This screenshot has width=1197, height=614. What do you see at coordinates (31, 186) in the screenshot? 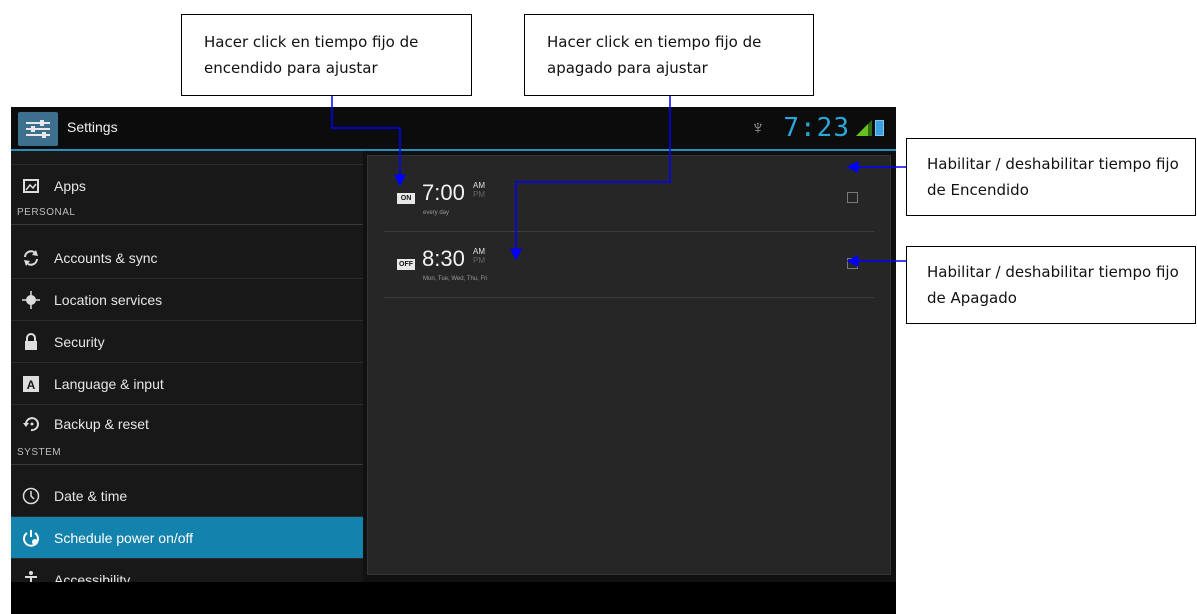
I see `apps-icon` at bounding box center [31, 186].